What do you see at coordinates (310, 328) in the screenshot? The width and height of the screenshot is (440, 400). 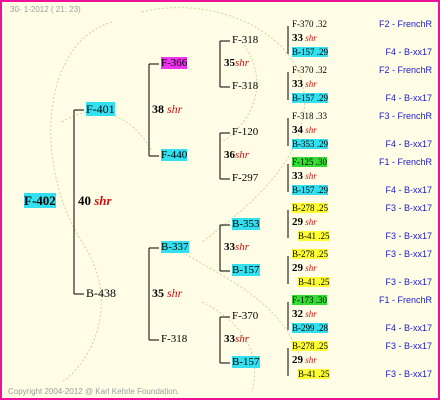 I see `g5-mother-name: B-299 .28` at bounding box center [310, 328].